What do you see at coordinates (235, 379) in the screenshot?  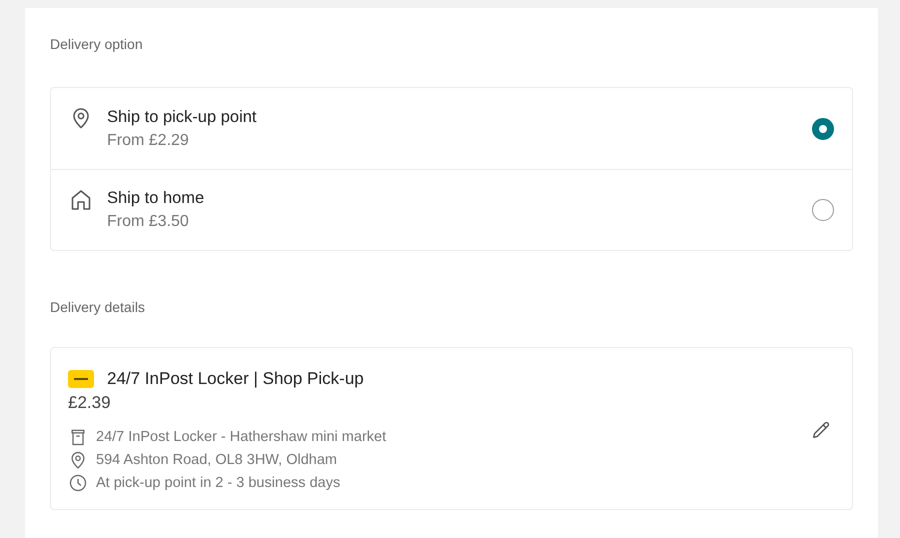 I see `service-title: 24/7 InPost Locker | Shop Pick-up` at bounding box center [235, 379].